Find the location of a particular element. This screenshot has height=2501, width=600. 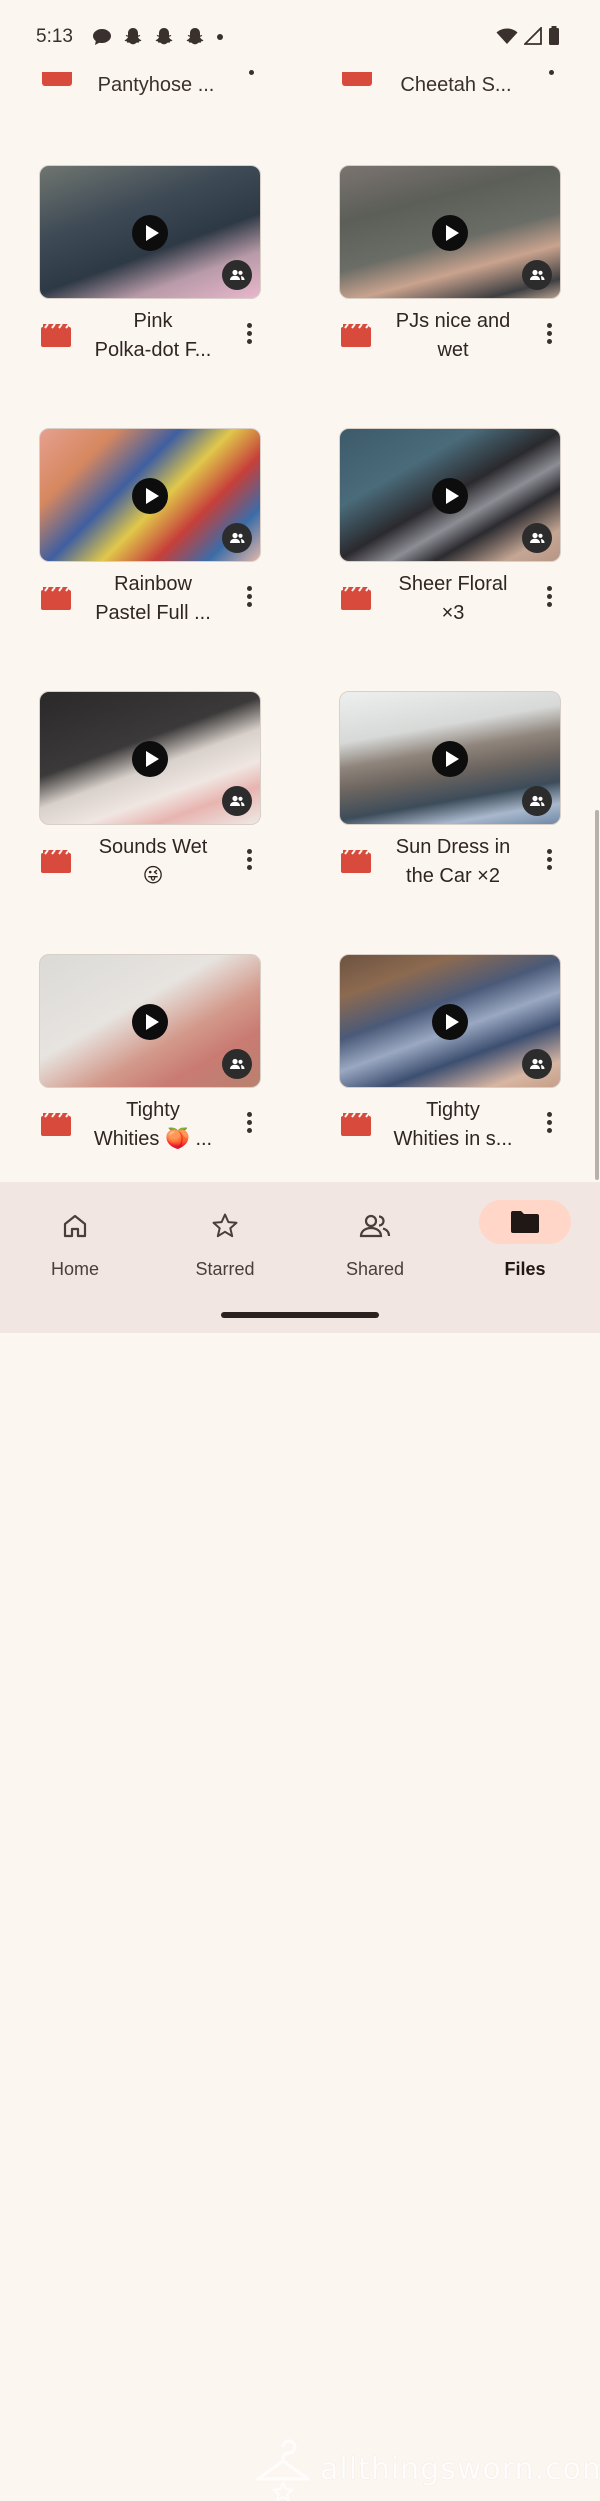

chat-bubble-icon is located at coordinates (102, 37).